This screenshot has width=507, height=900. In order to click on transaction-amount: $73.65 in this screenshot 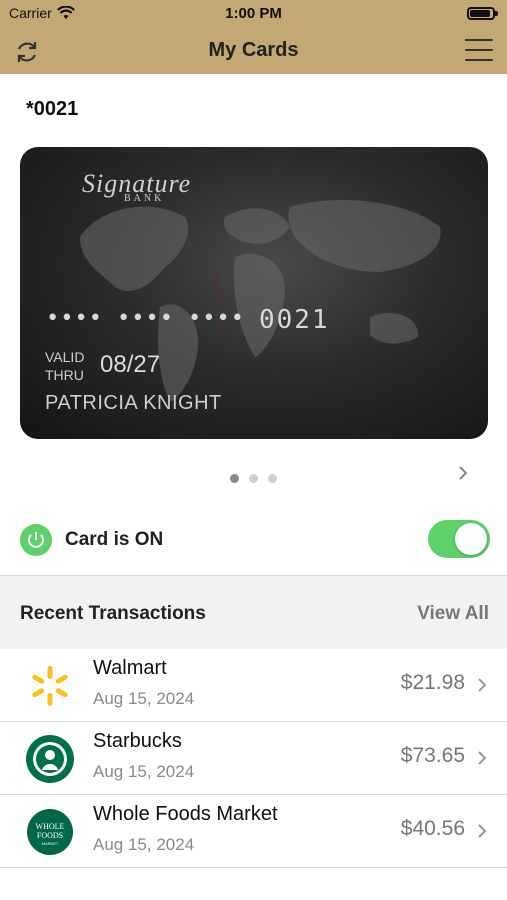, I will do `click(432, 755)`.